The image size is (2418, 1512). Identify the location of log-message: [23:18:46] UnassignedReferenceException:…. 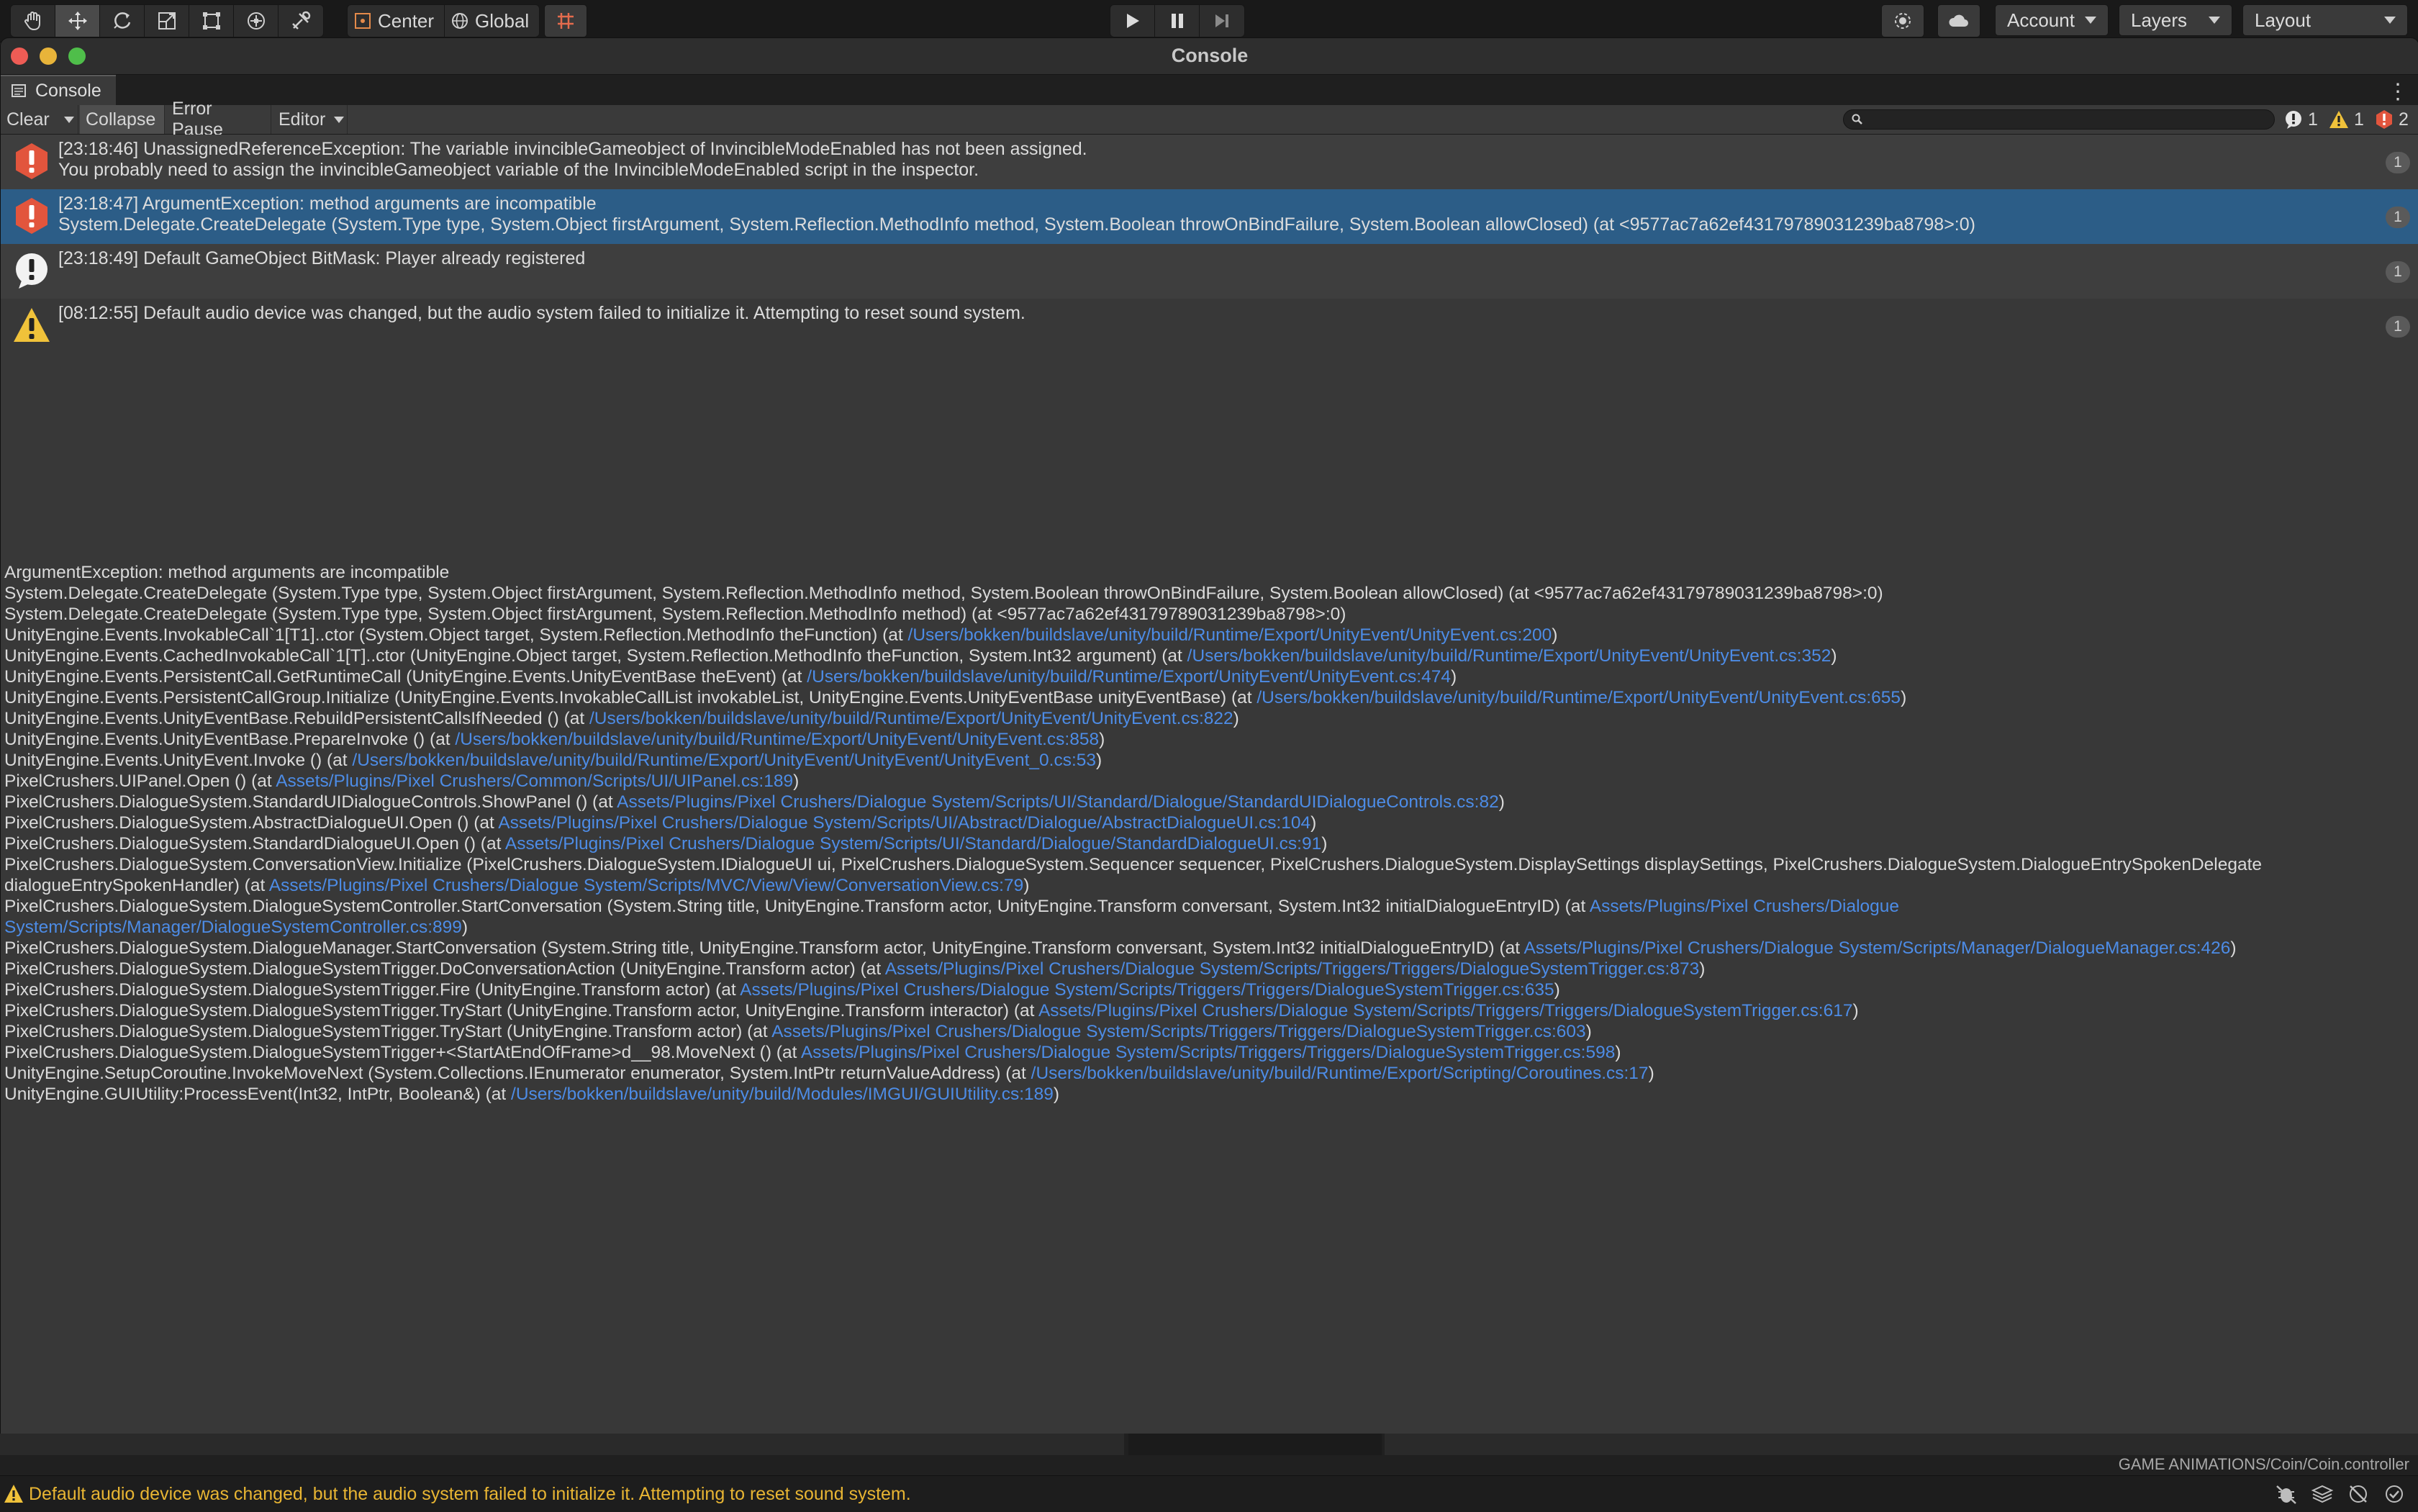
(572, 149).